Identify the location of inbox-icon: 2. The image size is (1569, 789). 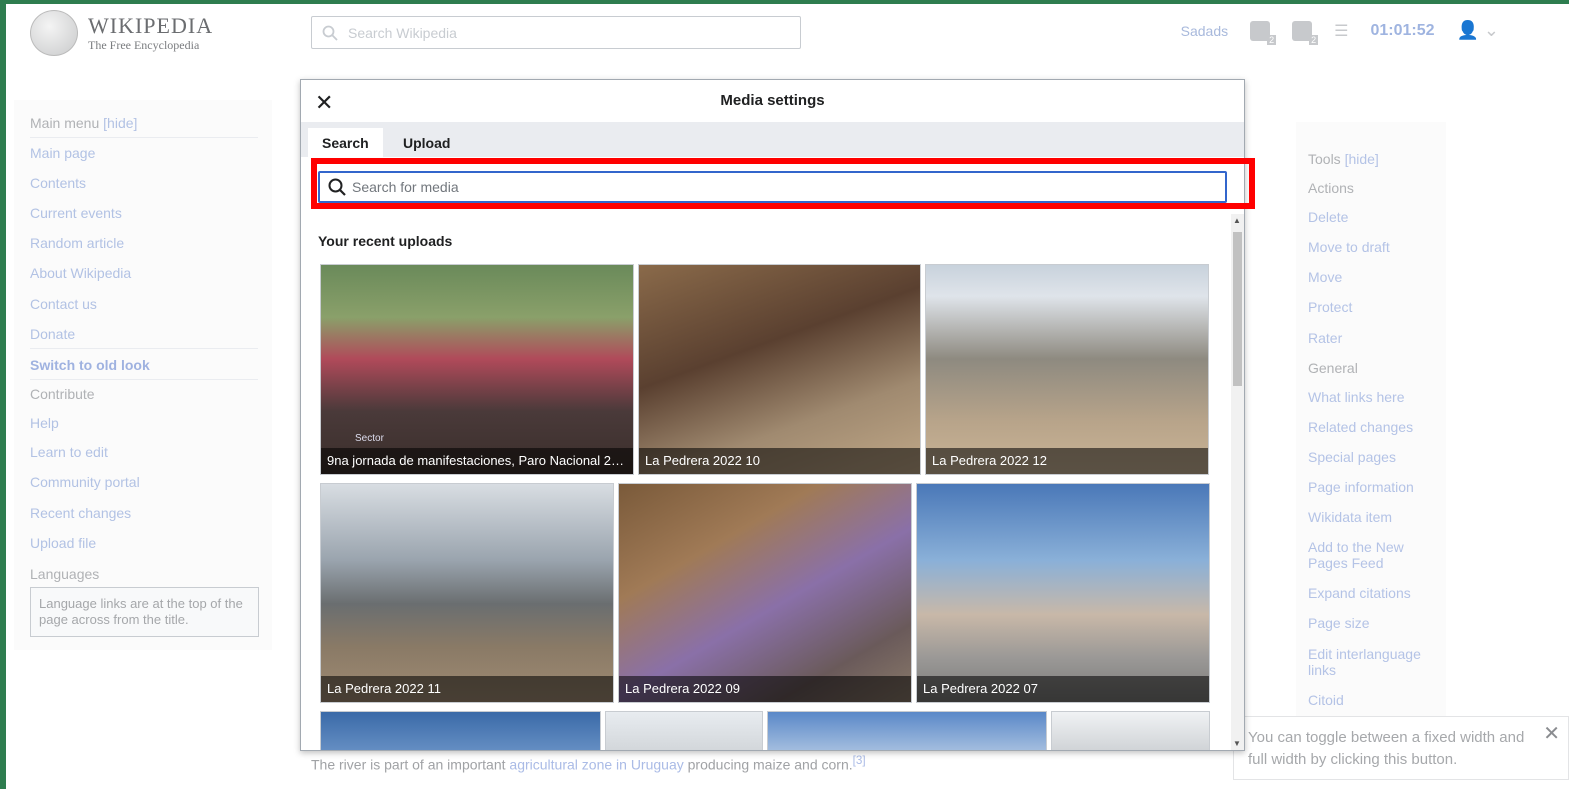
(1305, 32).